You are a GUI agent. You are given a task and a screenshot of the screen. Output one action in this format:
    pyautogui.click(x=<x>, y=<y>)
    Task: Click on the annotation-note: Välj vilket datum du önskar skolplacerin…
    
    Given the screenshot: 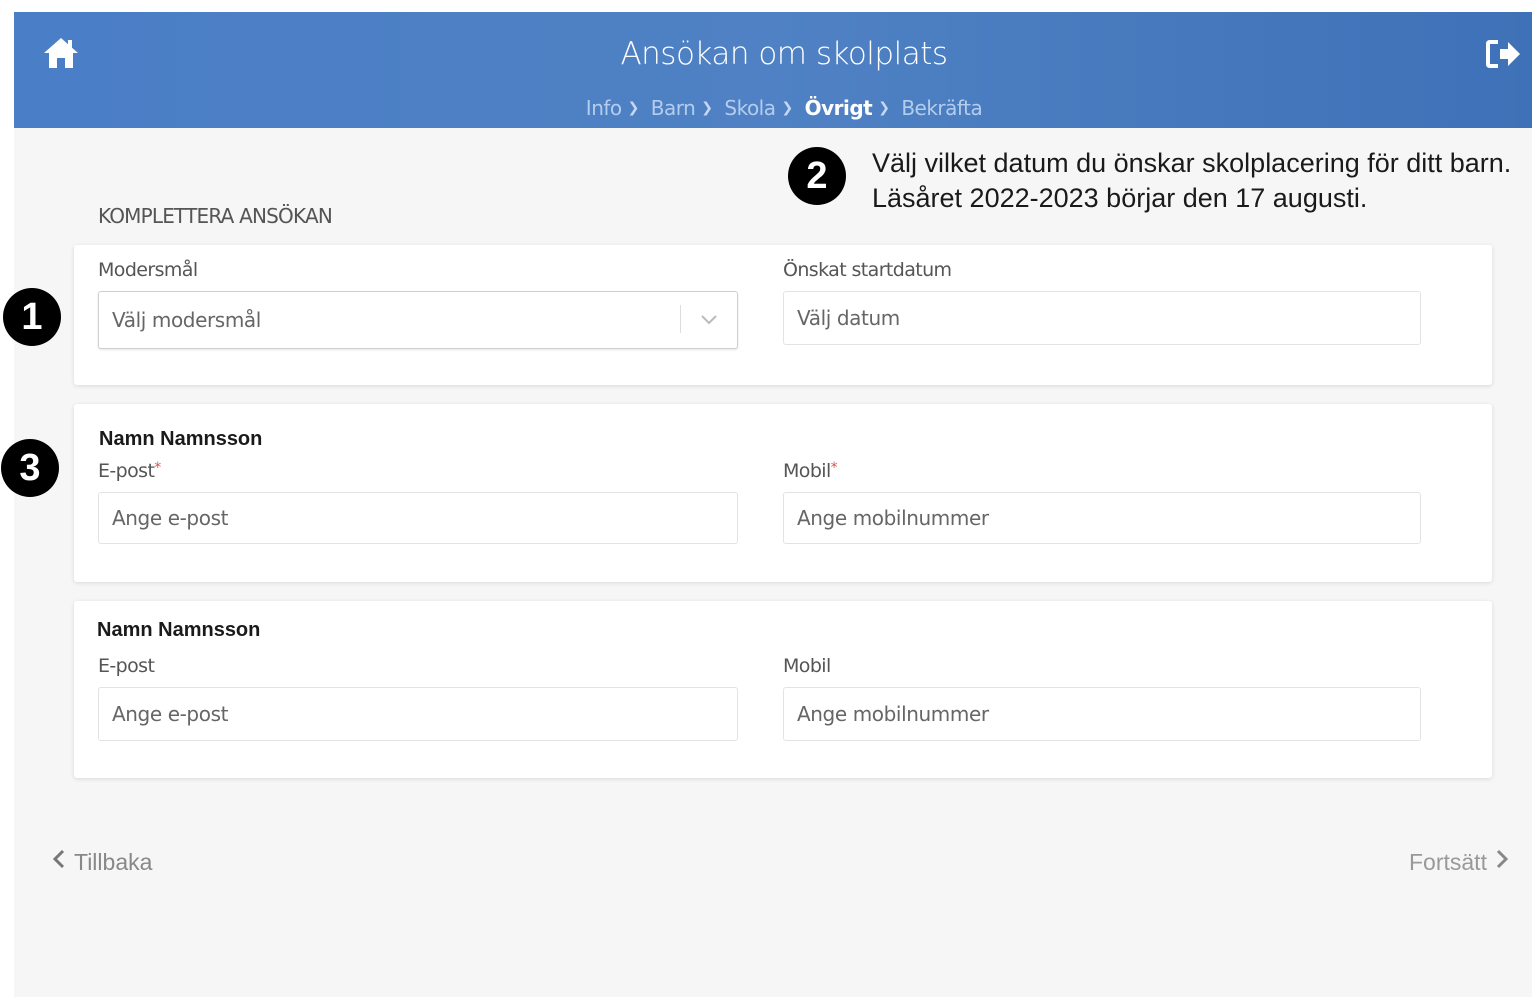 What is the action you would take?
    pyautogui.click(x=1192, y=180)
    